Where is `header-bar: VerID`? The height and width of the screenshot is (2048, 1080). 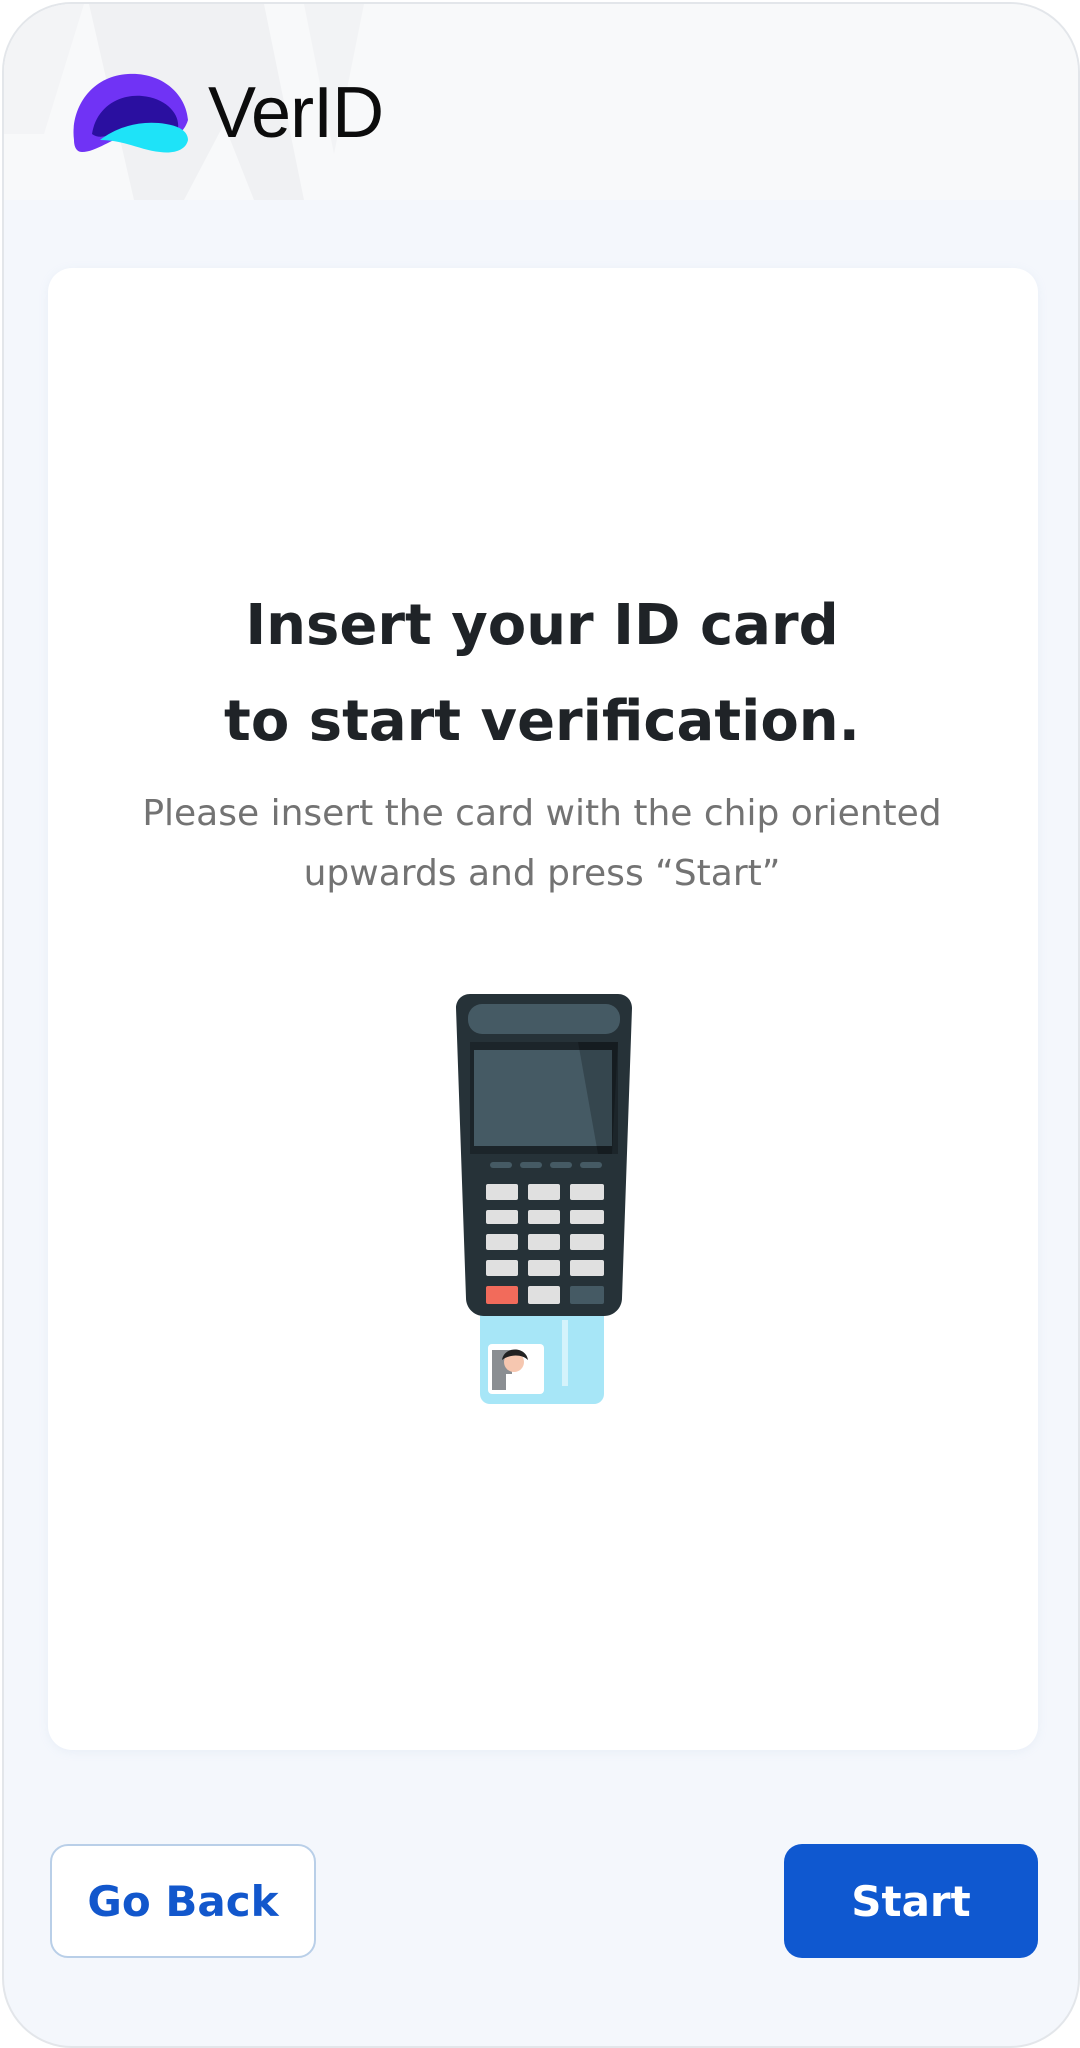 header-bar: VerID is located at coordinates (541, 102).